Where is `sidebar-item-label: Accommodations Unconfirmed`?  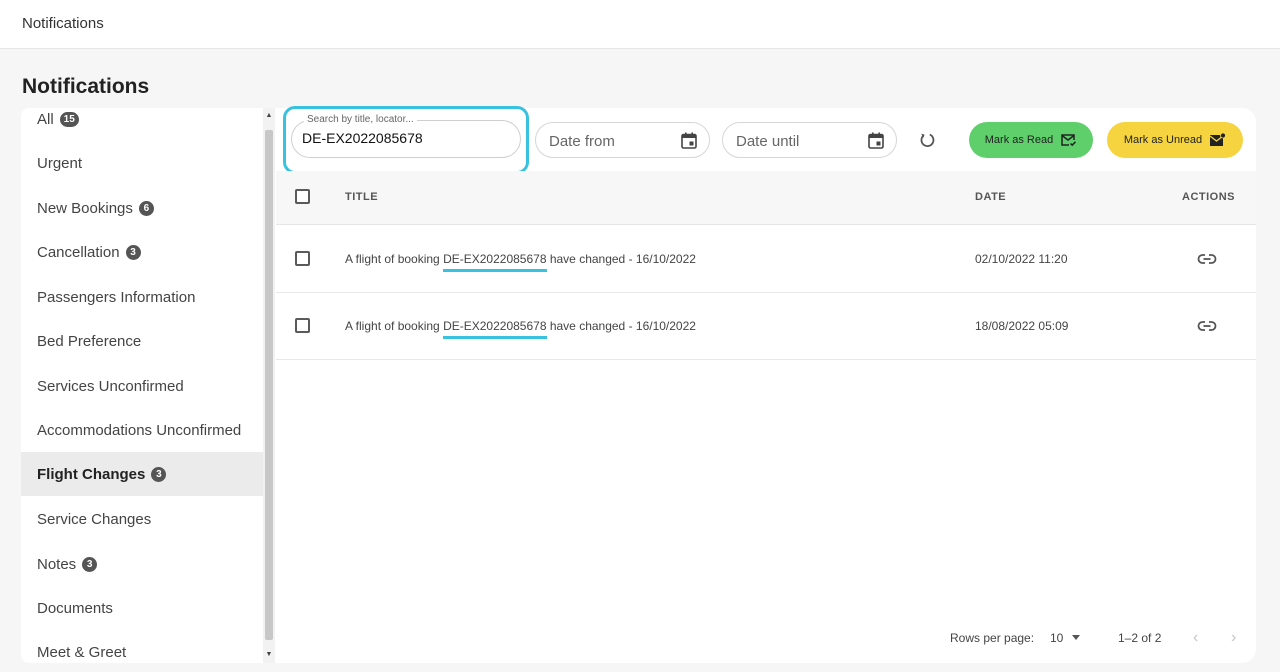
sidebar-item-label: Accommodations Unconfirmed is located at coordinates (139, 430).